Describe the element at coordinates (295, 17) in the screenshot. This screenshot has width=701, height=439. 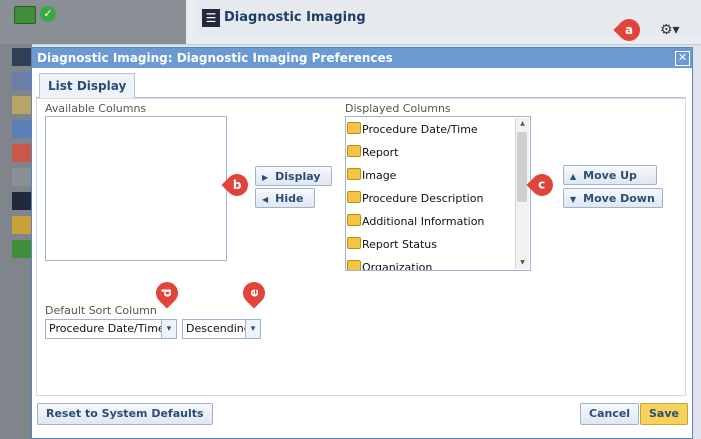
I see `module-title: Diagnostic Imaging` at that location.